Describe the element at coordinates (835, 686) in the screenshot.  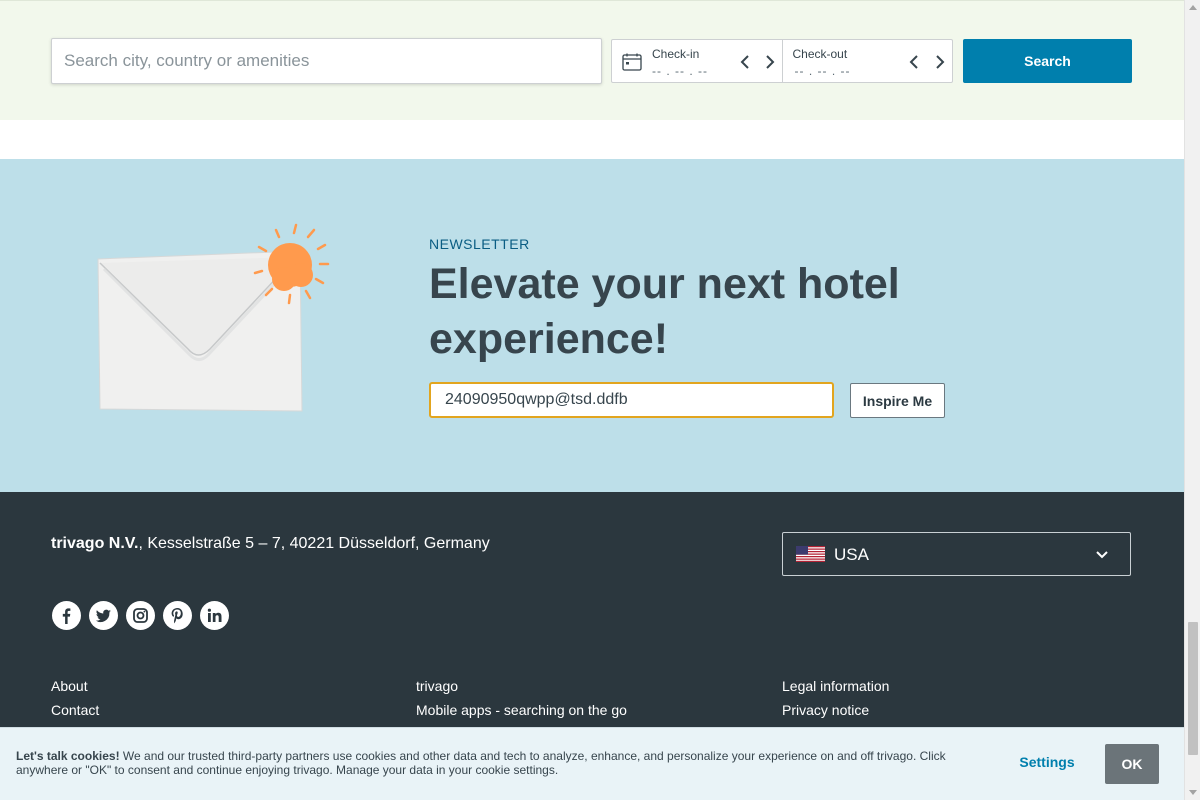
I see `footer-link-legal: Legal information` at that location.